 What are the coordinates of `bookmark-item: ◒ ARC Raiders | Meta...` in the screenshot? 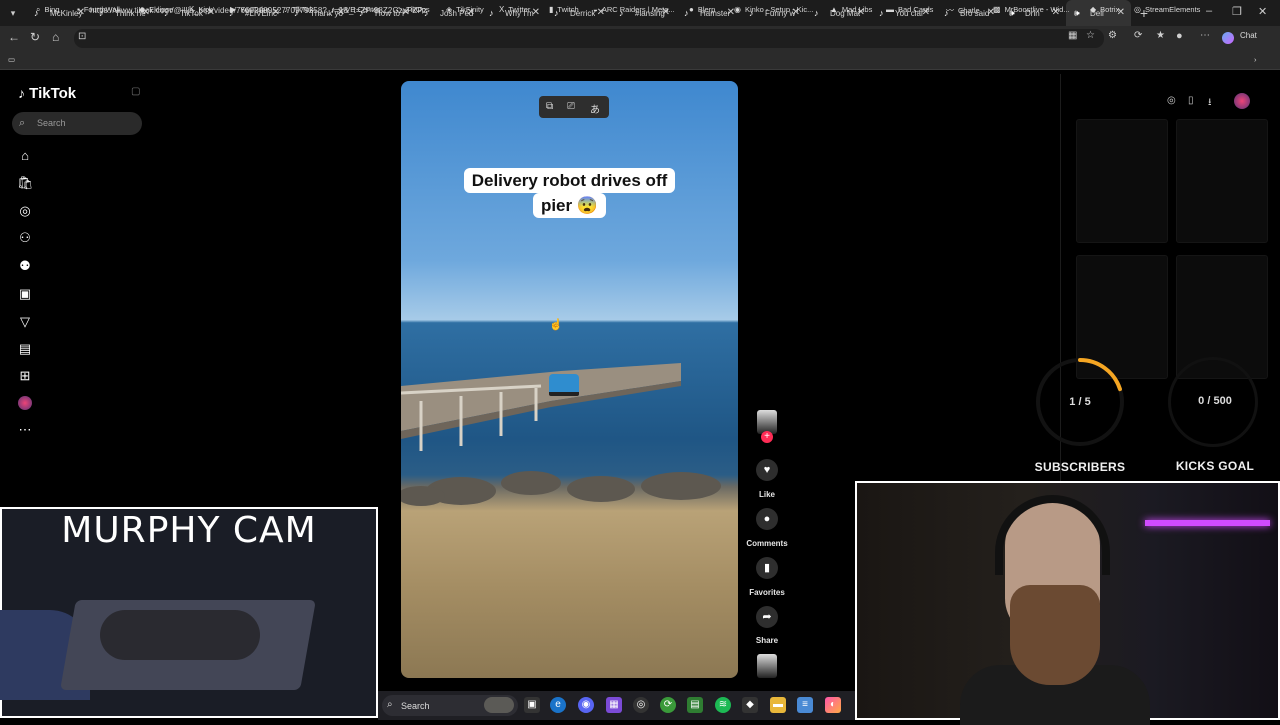 It's located at (634, 9).